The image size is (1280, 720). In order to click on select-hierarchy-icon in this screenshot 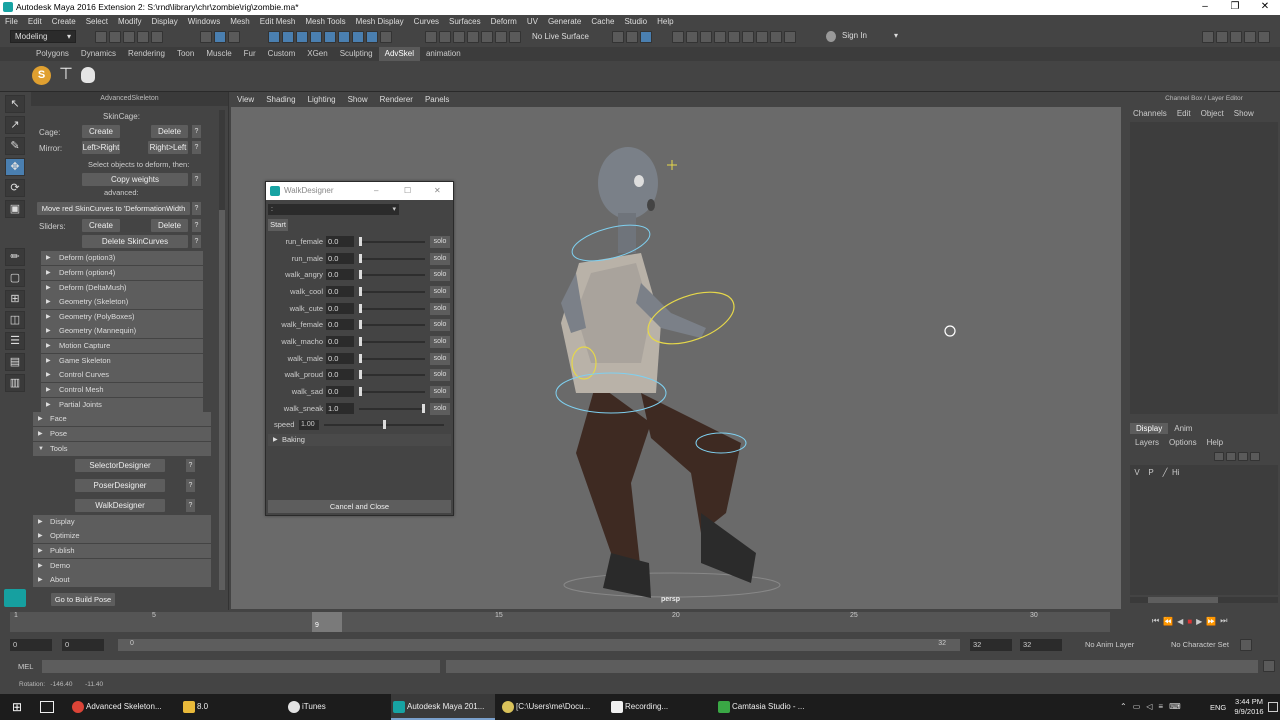, I will do `click(206, 37)`.